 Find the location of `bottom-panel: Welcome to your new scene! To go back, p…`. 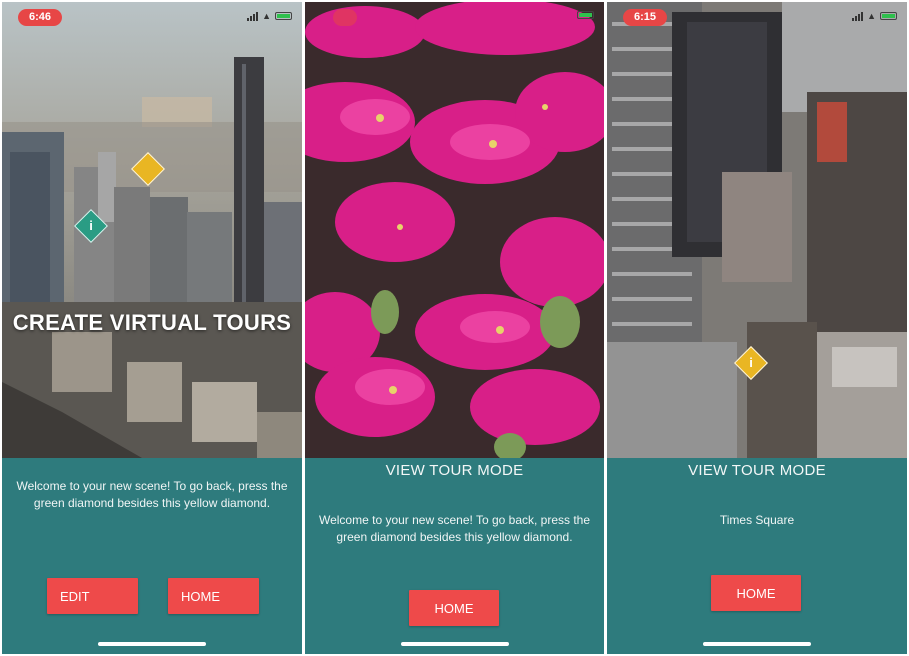

bottom-panel: Welcome to your new scene! To go back, p… is located at coordinates (152, 556).